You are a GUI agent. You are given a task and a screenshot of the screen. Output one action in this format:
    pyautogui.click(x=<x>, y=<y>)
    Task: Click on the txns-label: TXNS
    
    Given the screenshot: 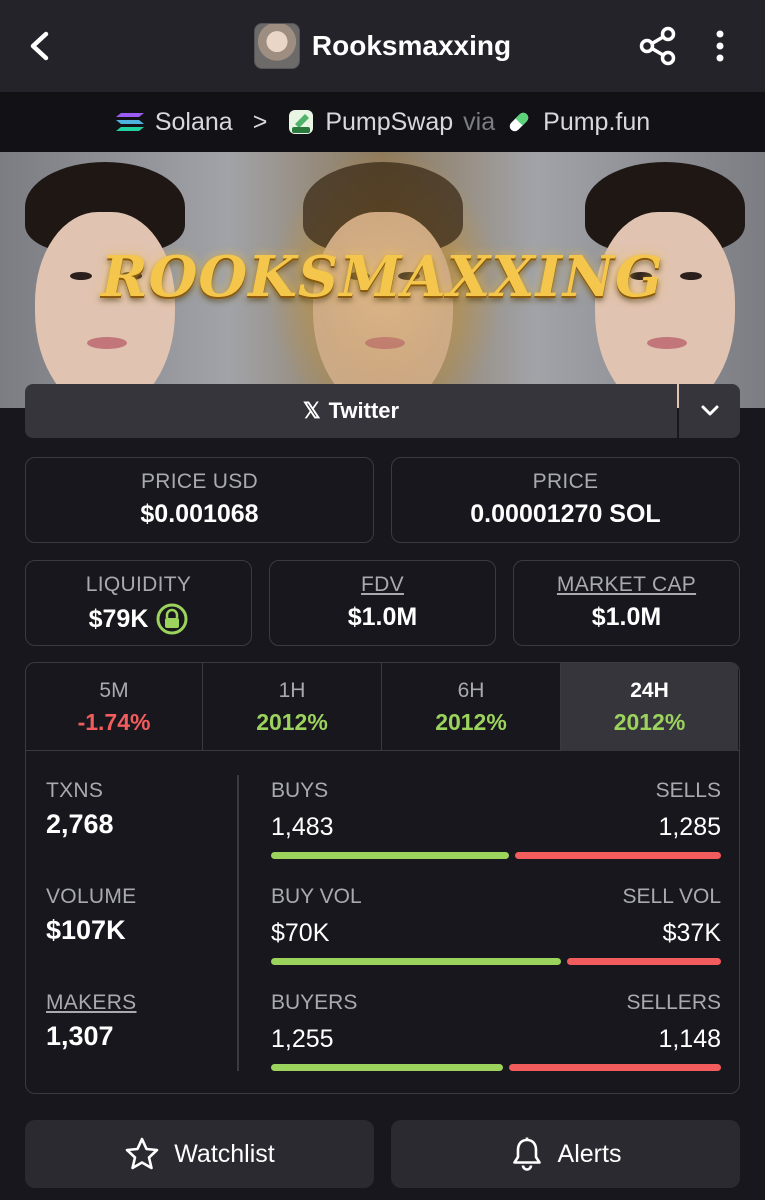 What is the action you would take?
    pyautogui.click(x=75, y=790)
    